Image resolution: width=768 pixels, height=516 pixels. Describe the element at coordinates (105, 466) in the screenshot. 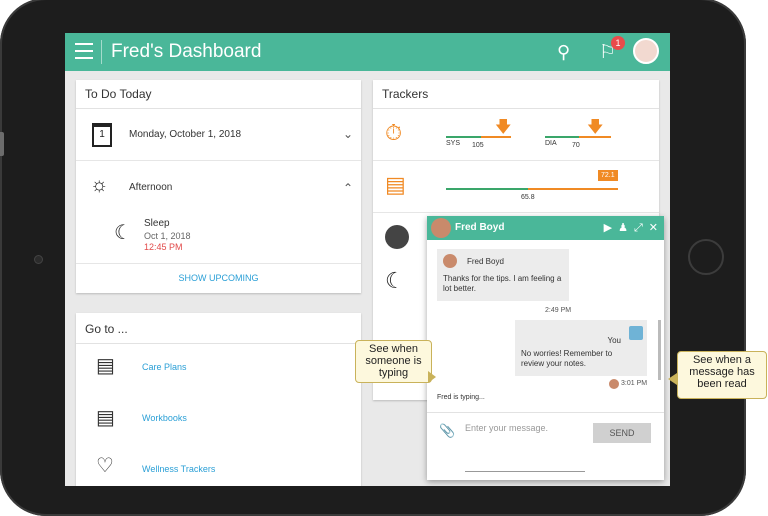

I see `heart-check-icon: ♡` at that location.